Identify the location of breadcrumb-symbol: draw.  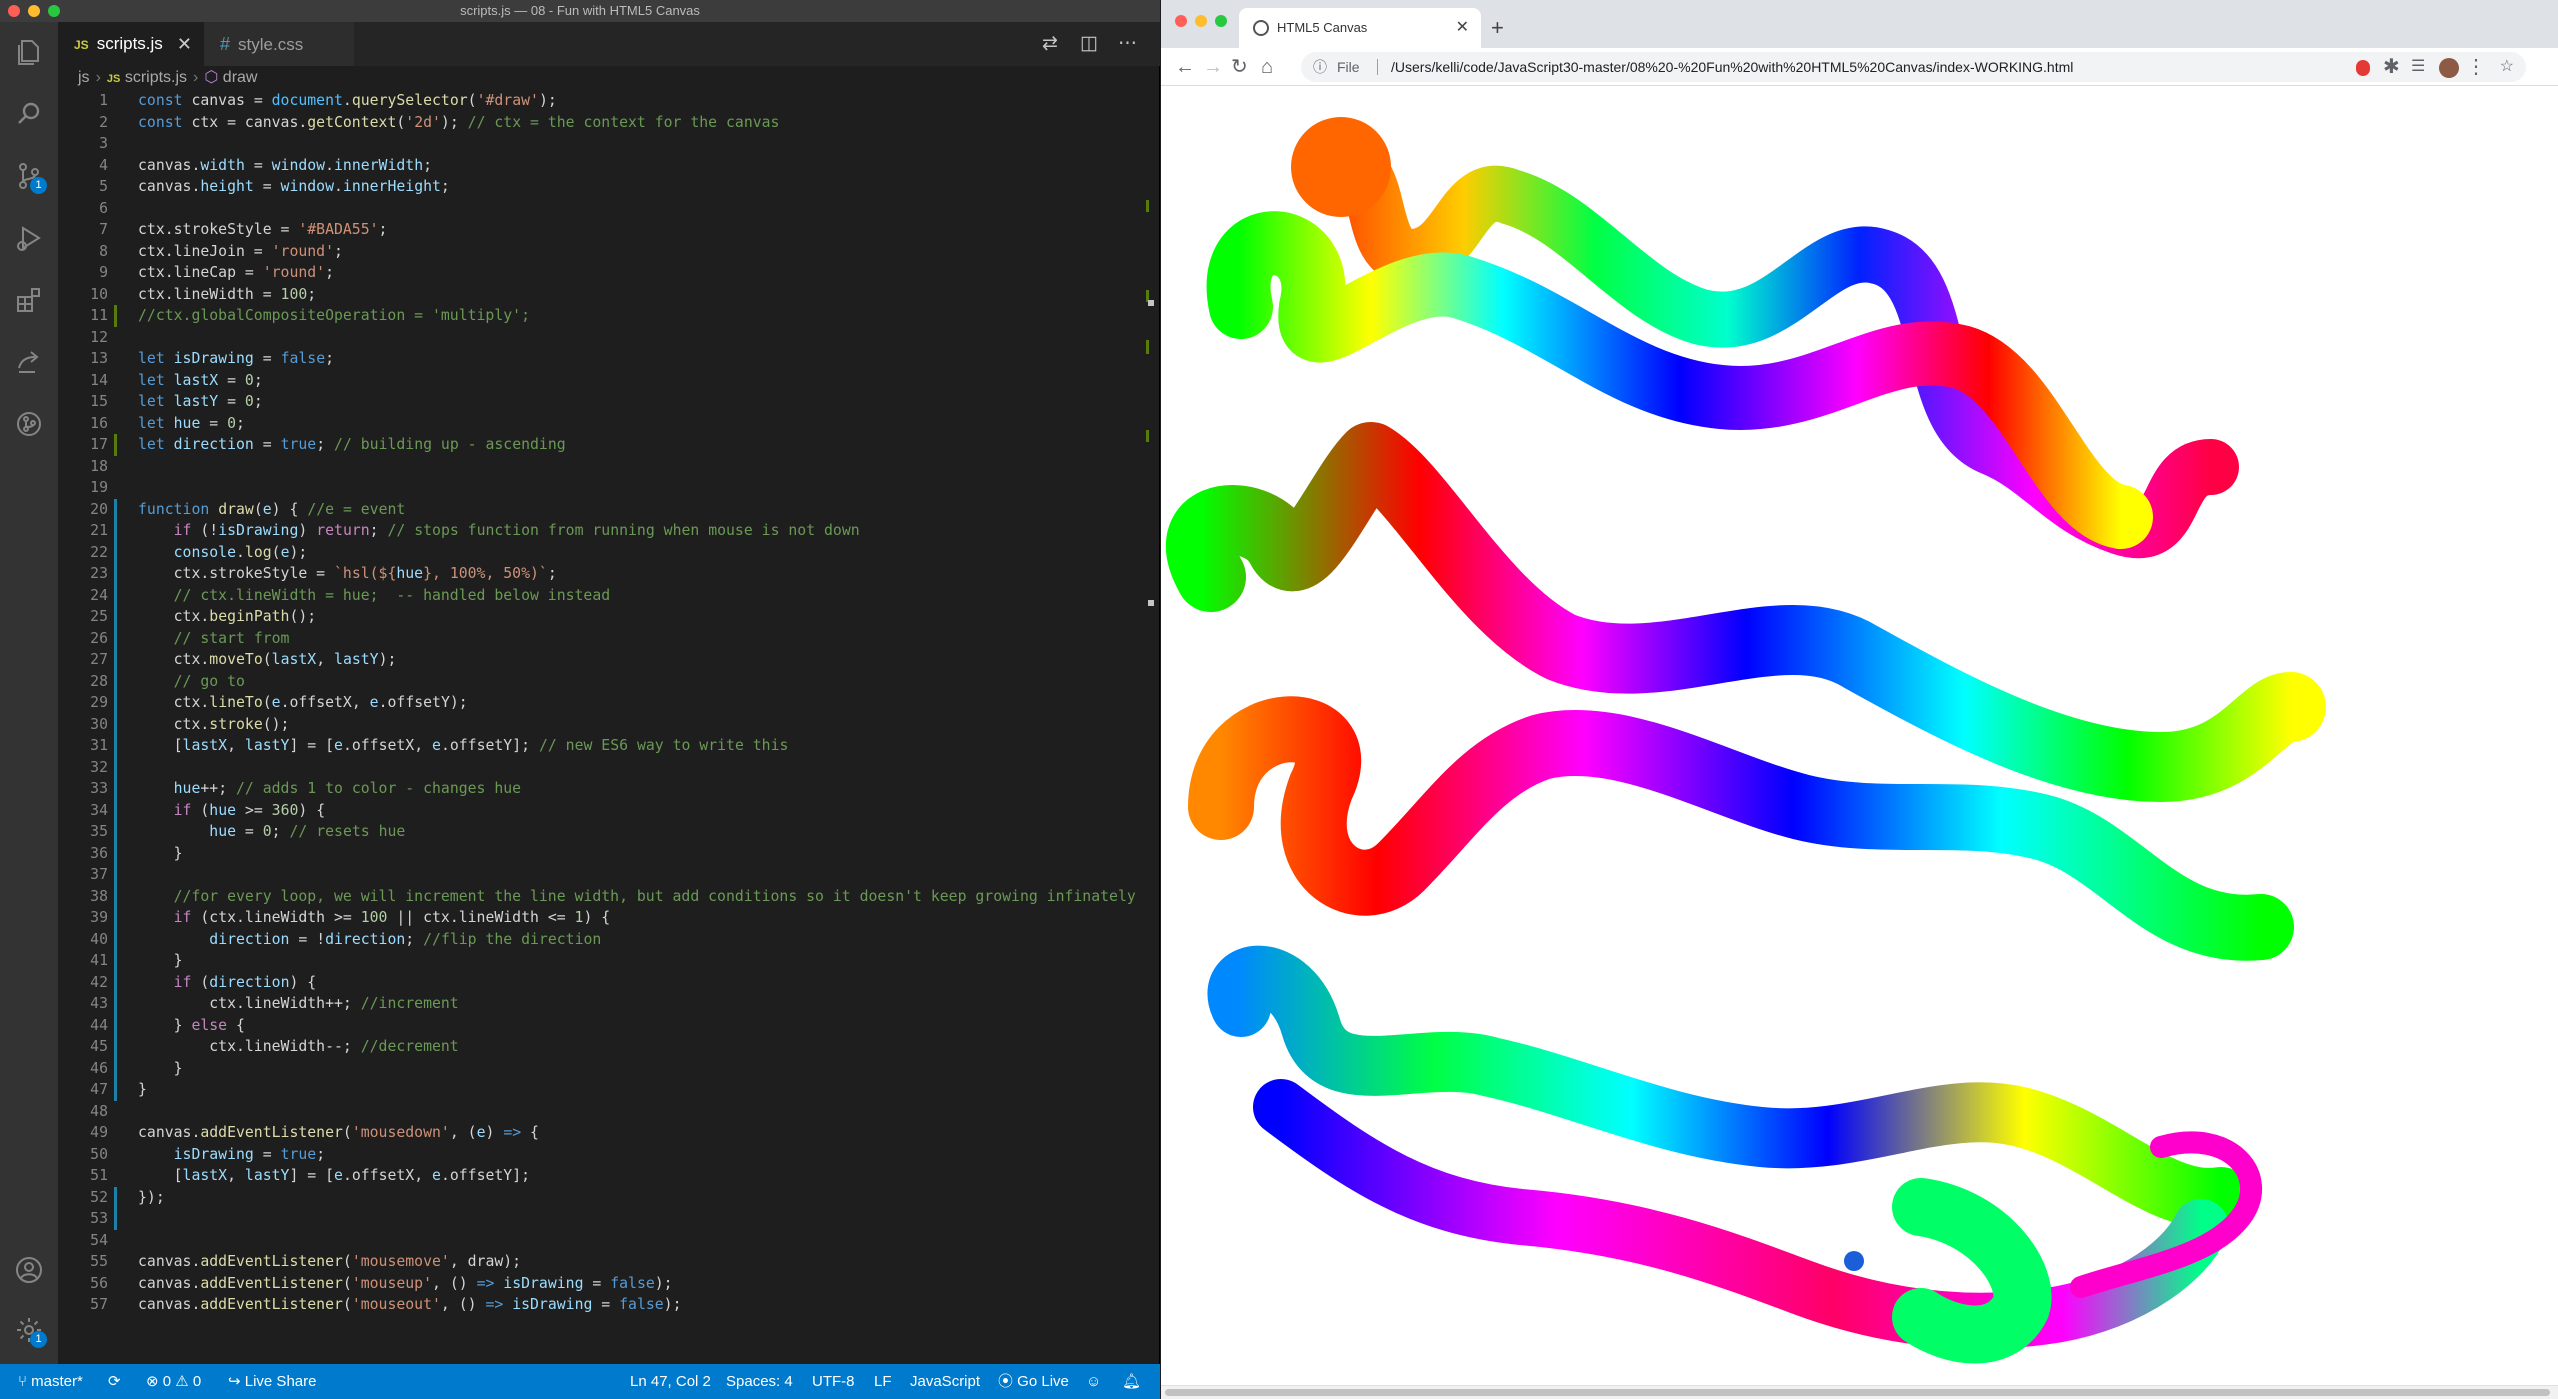
(240, 77).